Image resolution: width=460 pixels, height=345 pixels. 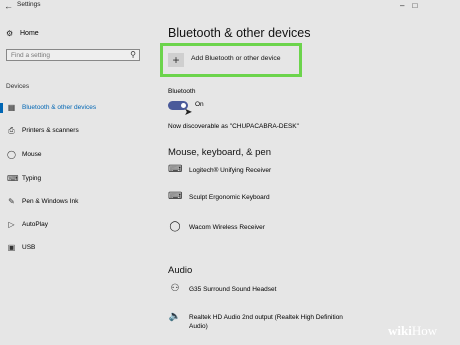 I want to click on title-bar: ← Settings –□, so click(x=230, y=6).